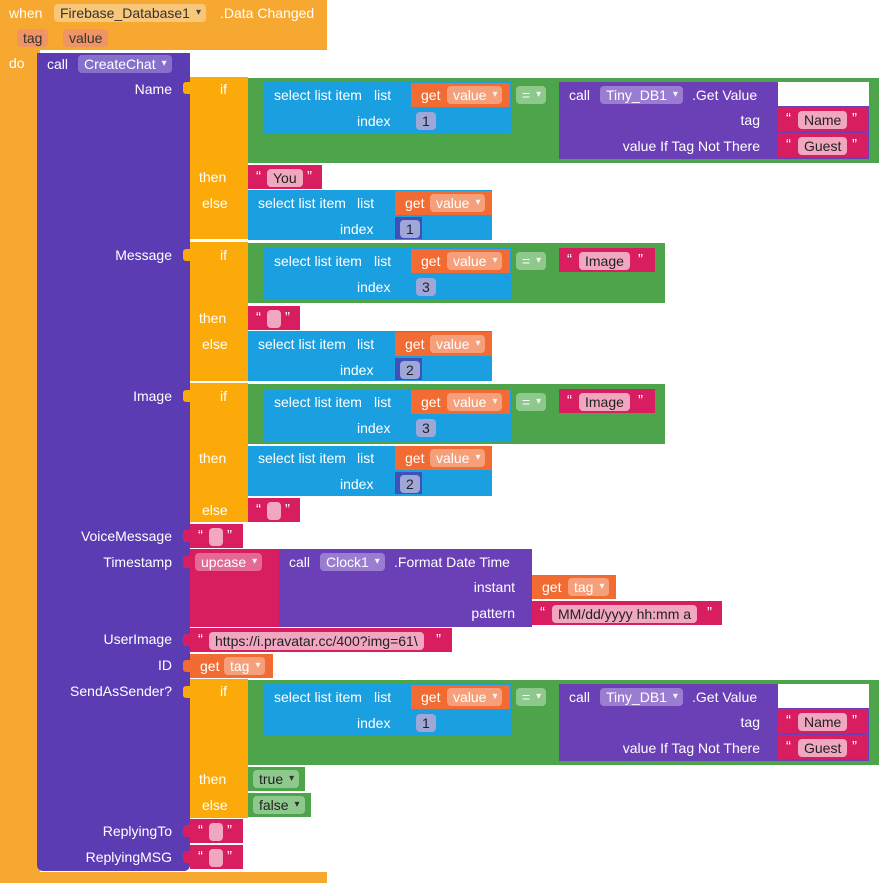 This screenshot has height=883, width=879. Describe the element at coordinates (366, 203) in the screenshot. I see `name-else-list-label: list` at that location.